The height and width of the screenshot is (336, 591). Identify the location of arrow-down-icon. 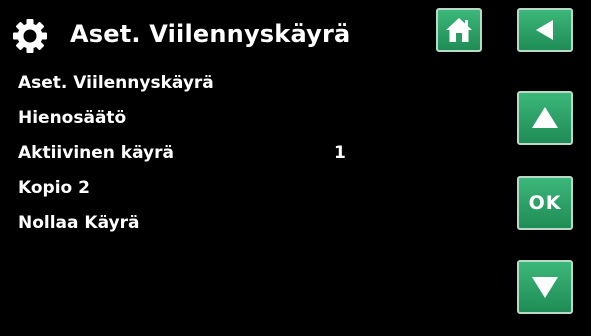
(545, 287).